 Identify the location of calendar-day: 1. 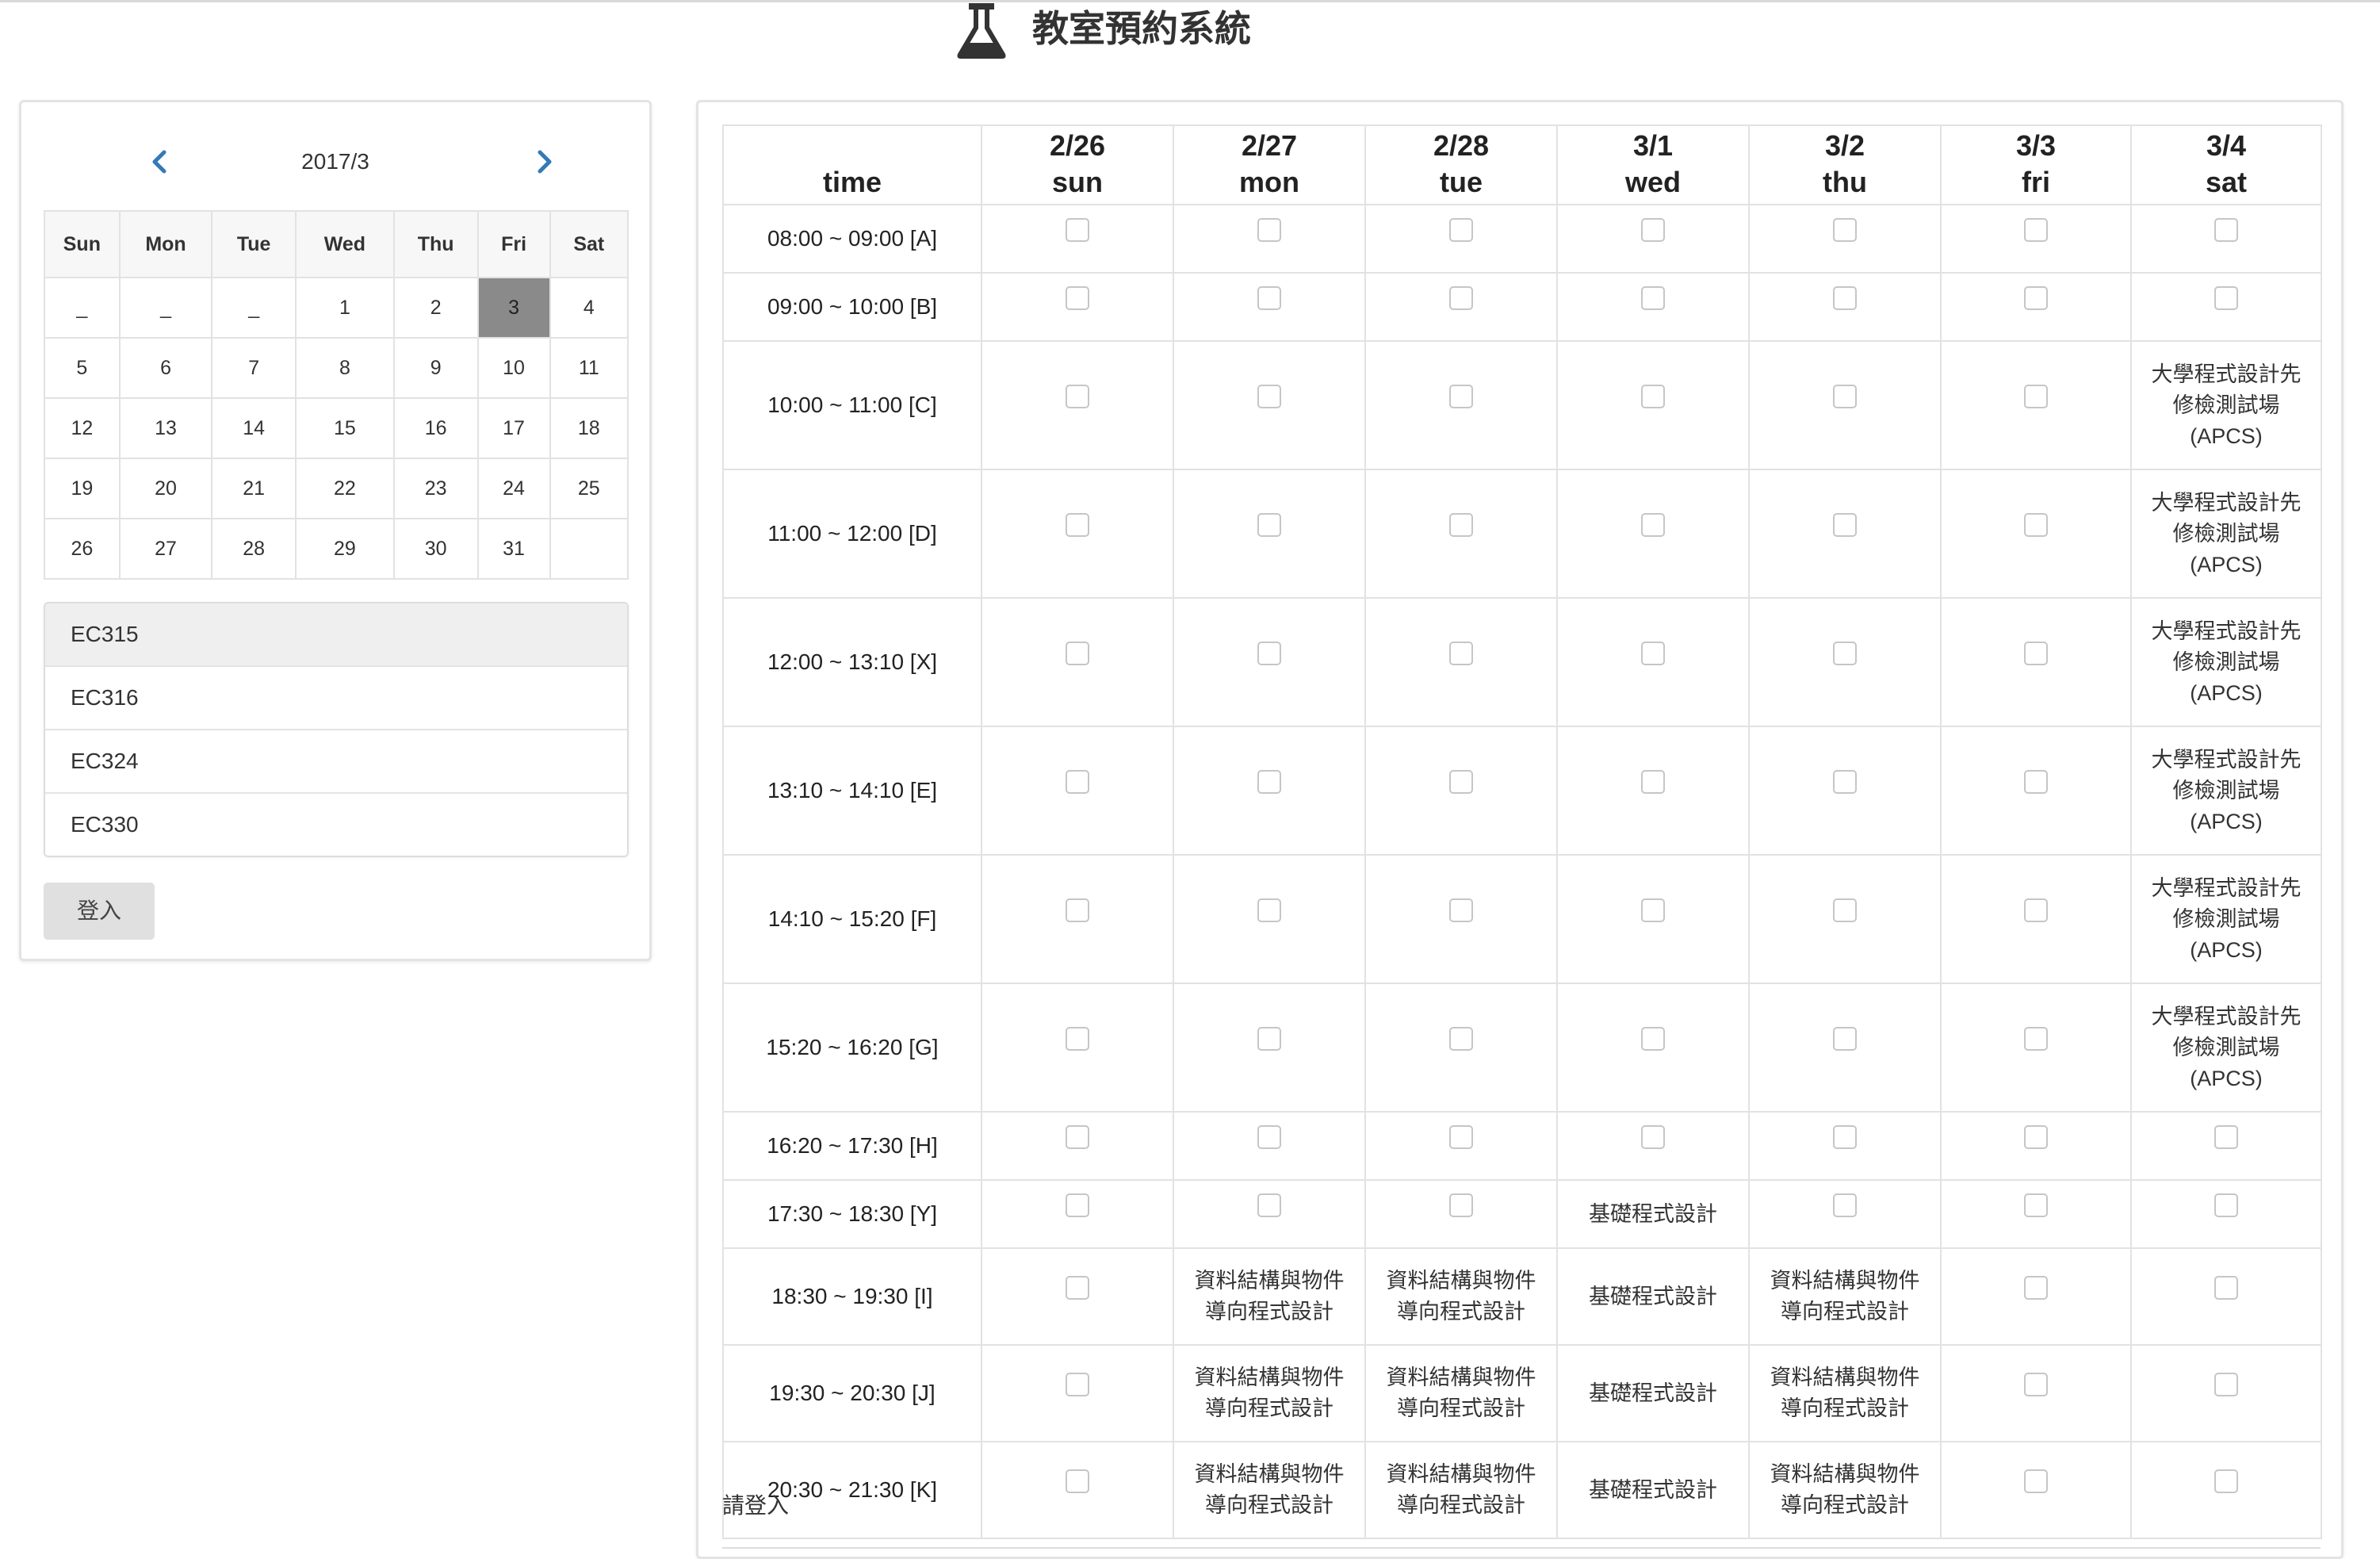
(344, 308).